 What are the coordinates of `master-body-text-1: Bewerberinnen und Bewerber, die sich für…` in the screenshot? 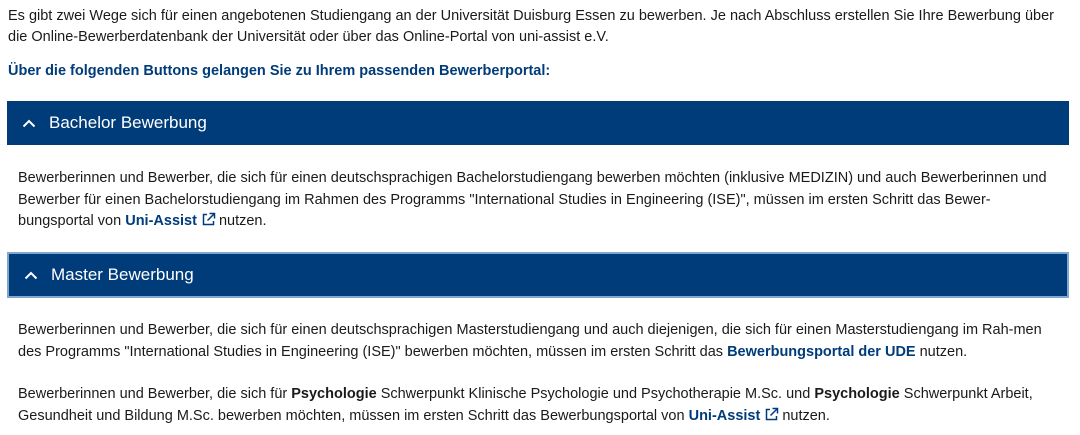 It's located at (538, 341).